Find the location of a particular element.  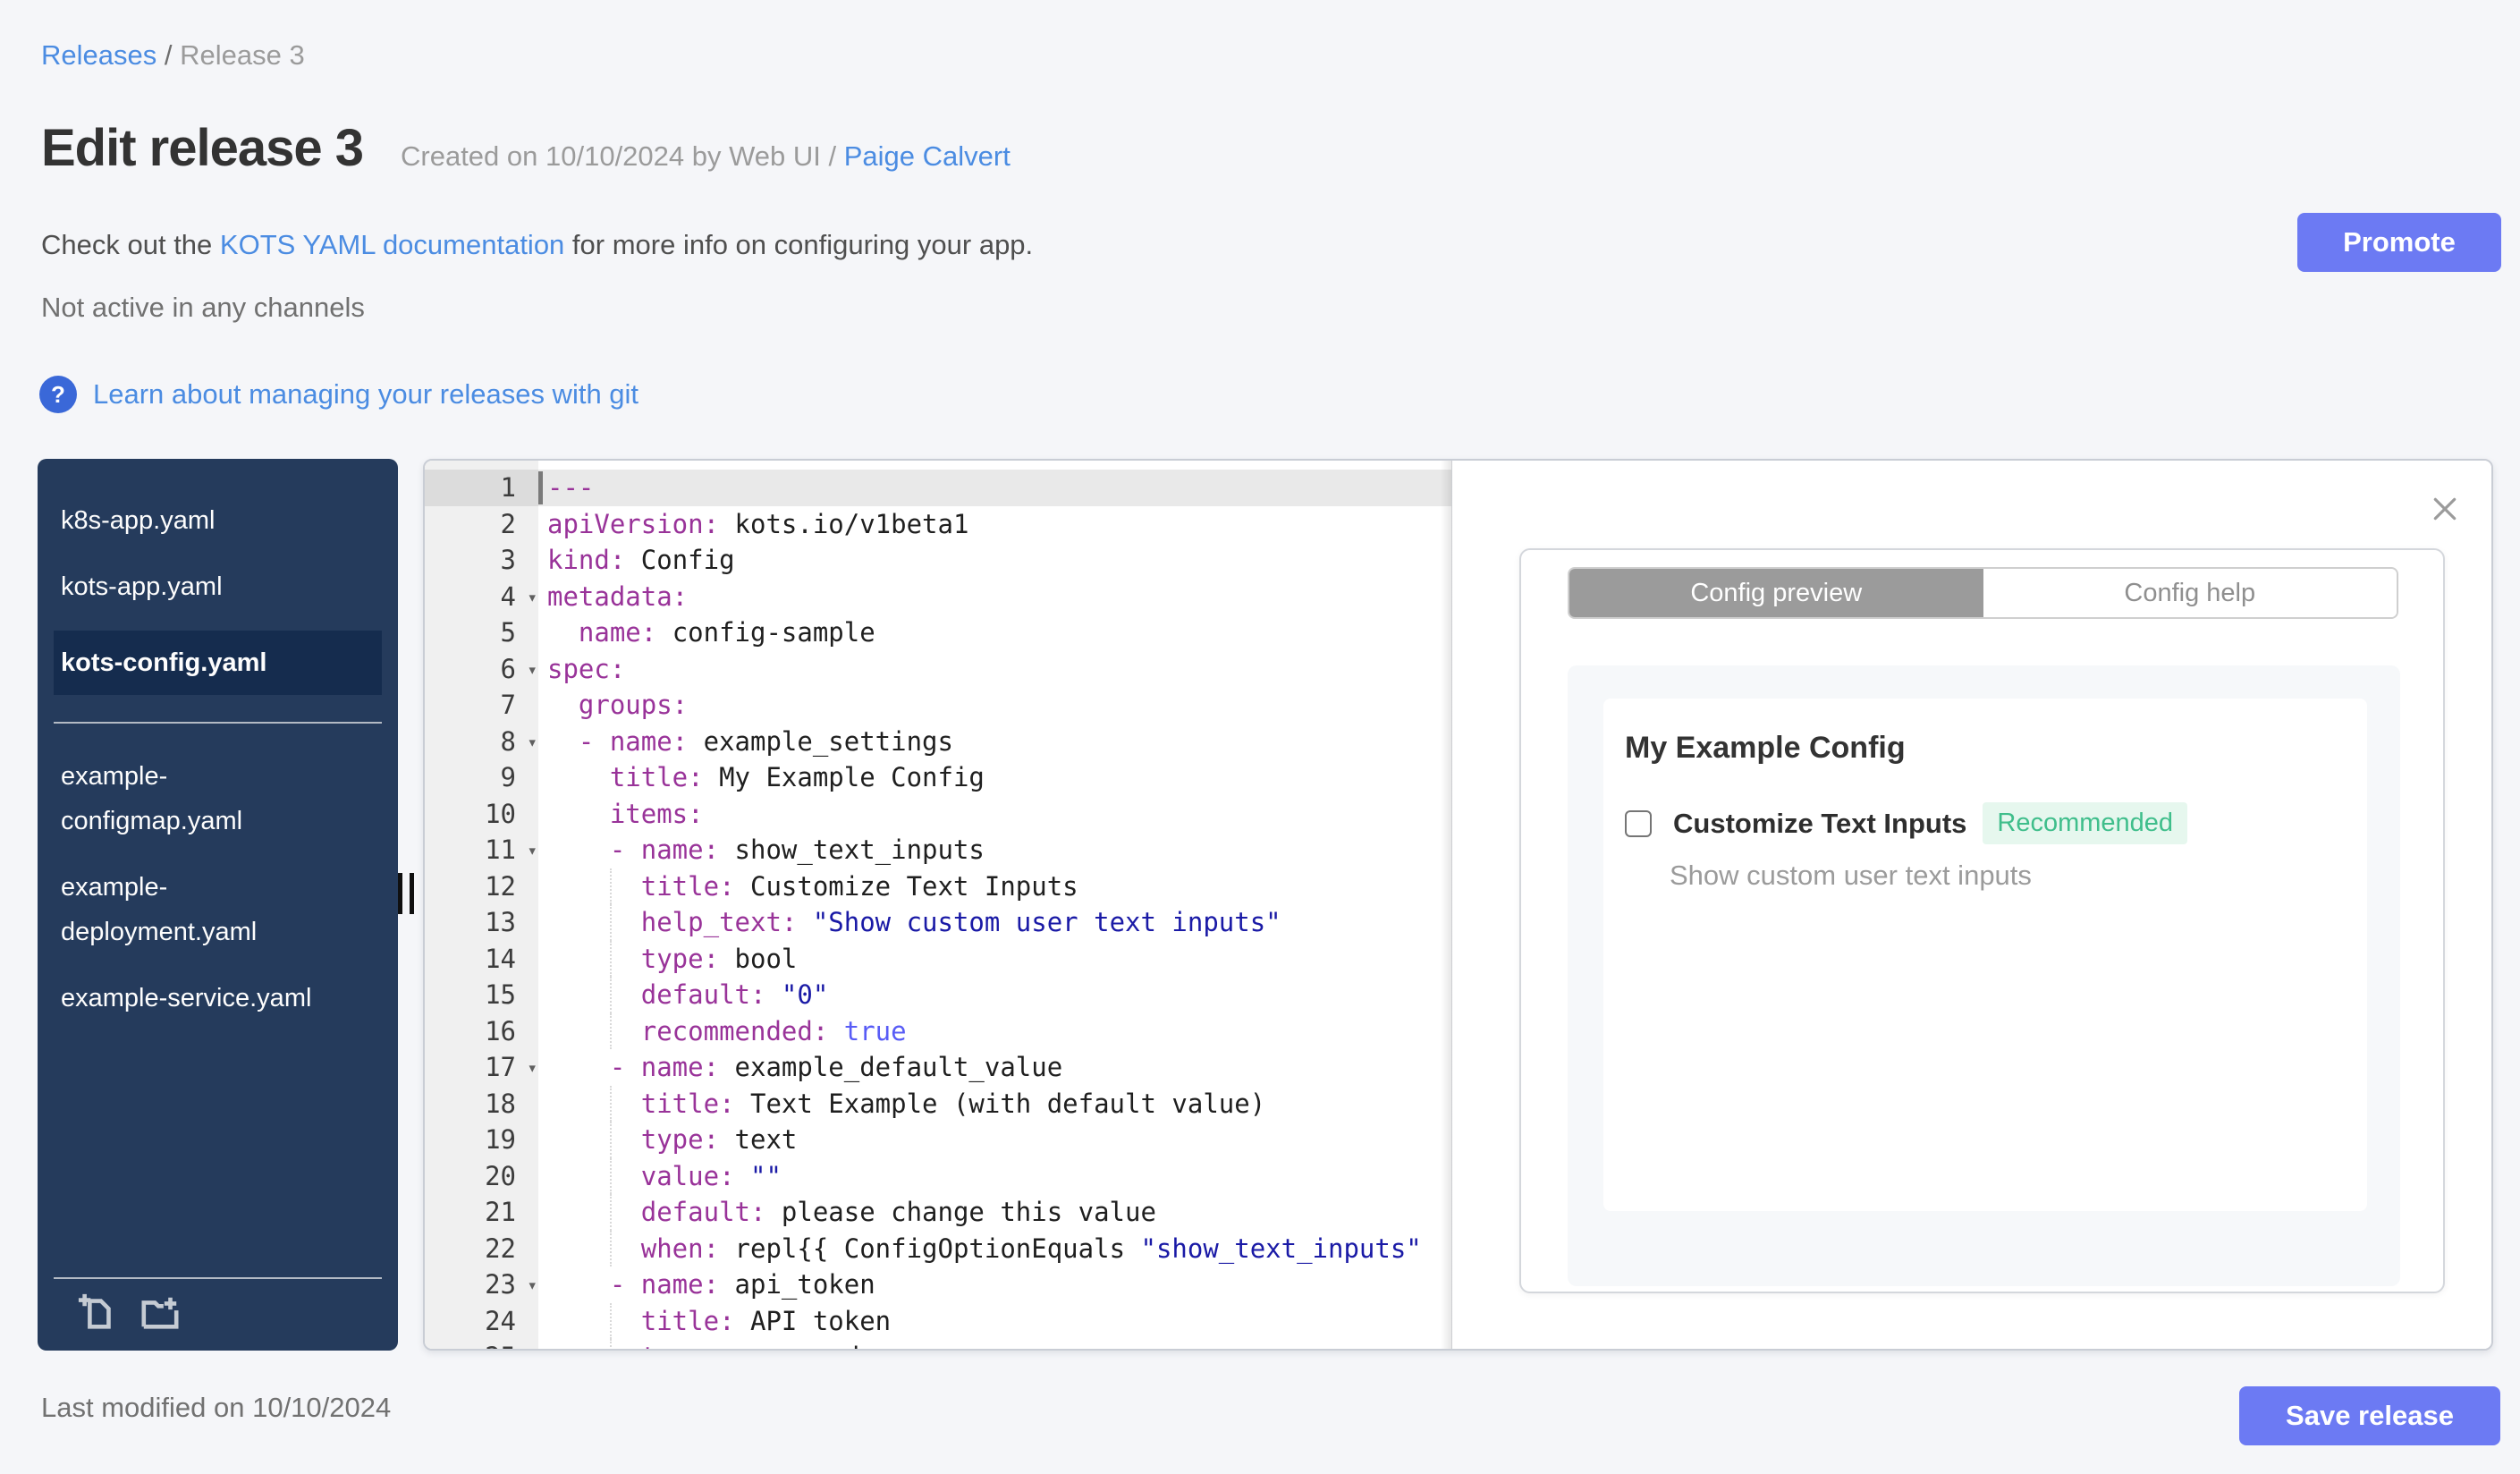

sidebar-item-kots-app.yaml: kots-app.yaml is located at coordinates (195, 586).